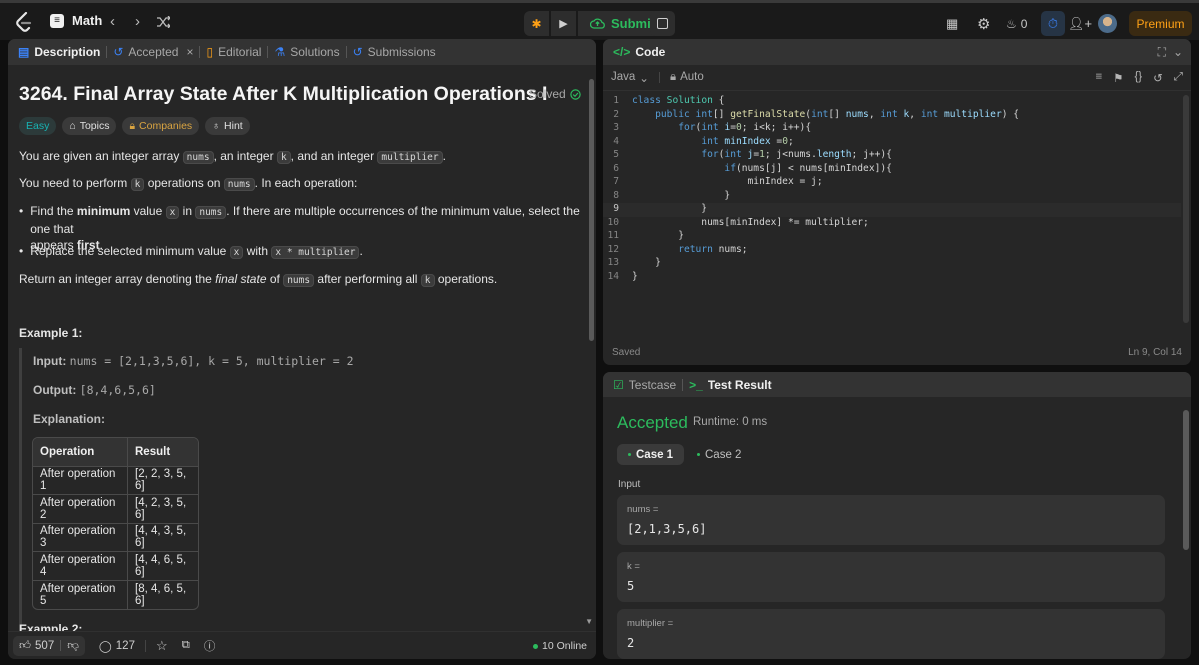 This screenshot has height=665, width=1199. What do you see at coordinates (1107, 23) in the screenshot?
I see `avatar` at bounding box center [1107, 23].